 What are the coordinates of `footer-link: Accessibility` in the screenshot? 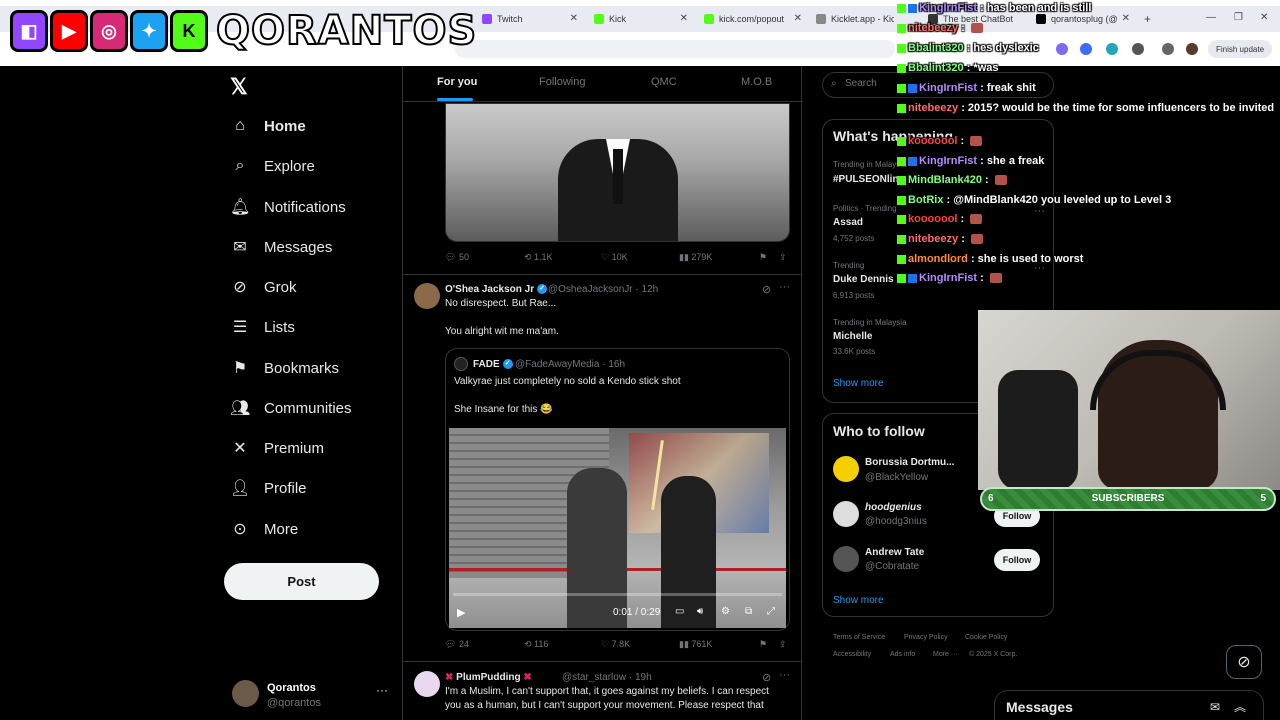 It's located at (852, 654).